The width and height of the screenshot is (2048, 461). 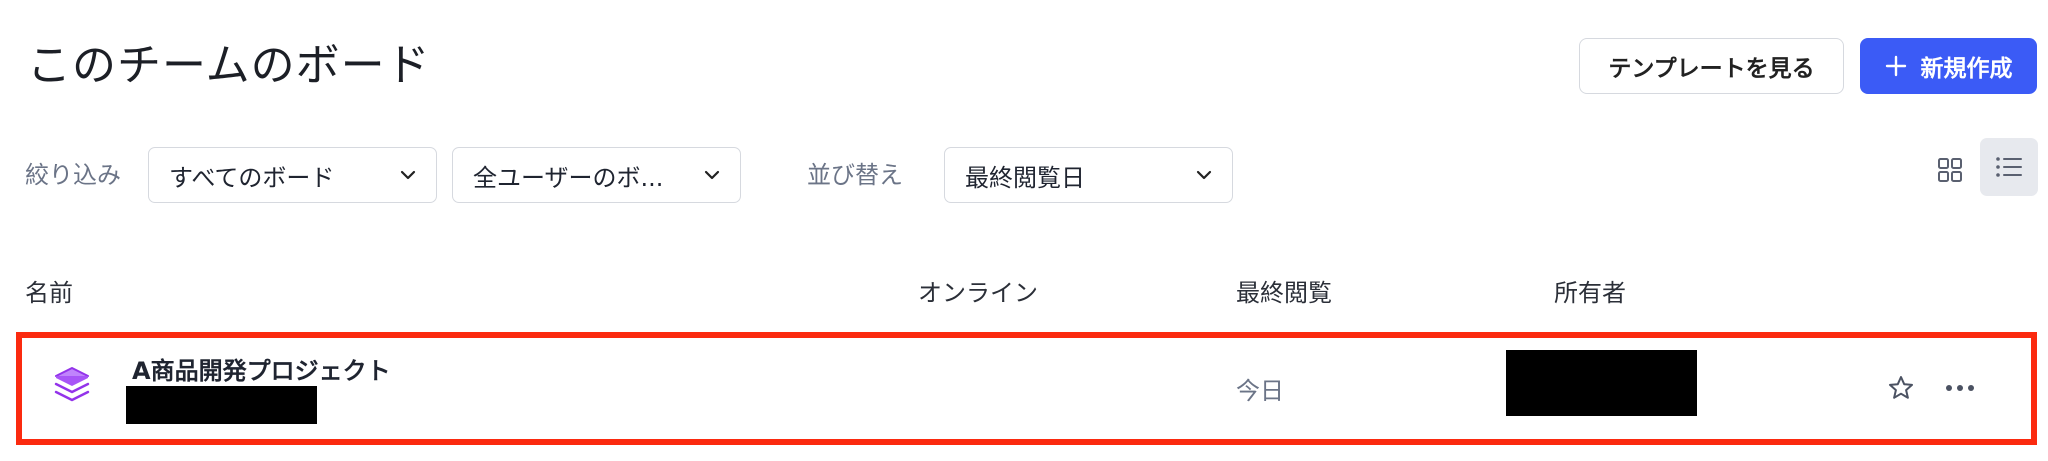 I want to click on page-title: このチームのボード, so click(x=229, y=65).